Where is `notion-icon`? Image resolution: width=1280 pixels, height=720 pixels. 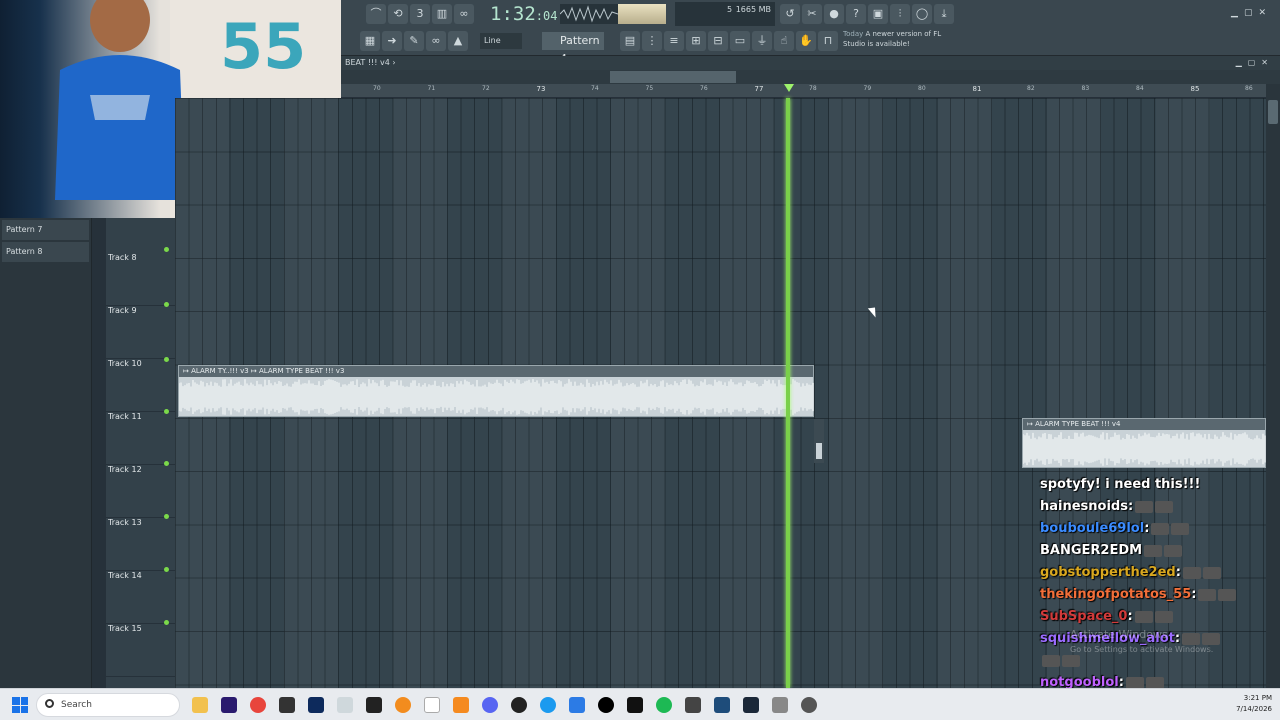
notion-icon is located at coordinates (287, 705).